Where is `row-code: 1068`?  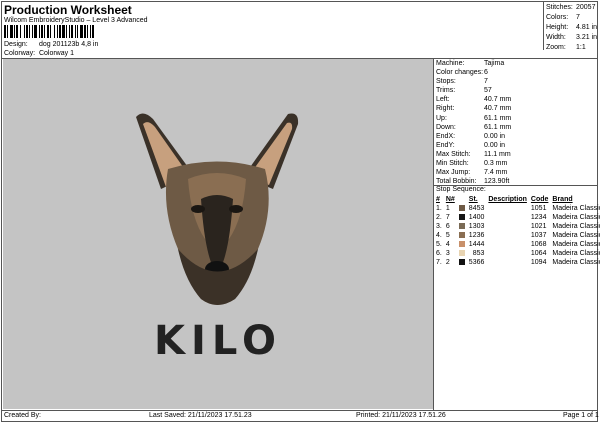 row-code: 1068 is located at coordinates (538, 244).